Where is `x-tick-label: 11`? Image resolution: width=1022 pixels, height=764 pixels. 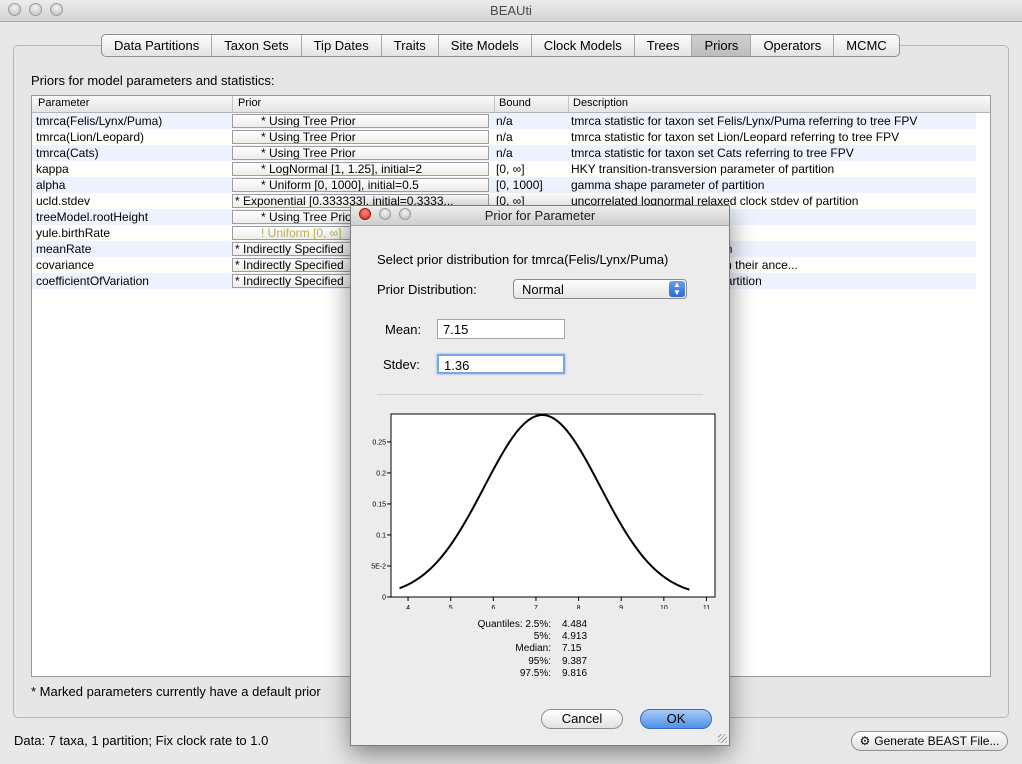 x-tick-label: 11 is located at coordinates (706, 607).